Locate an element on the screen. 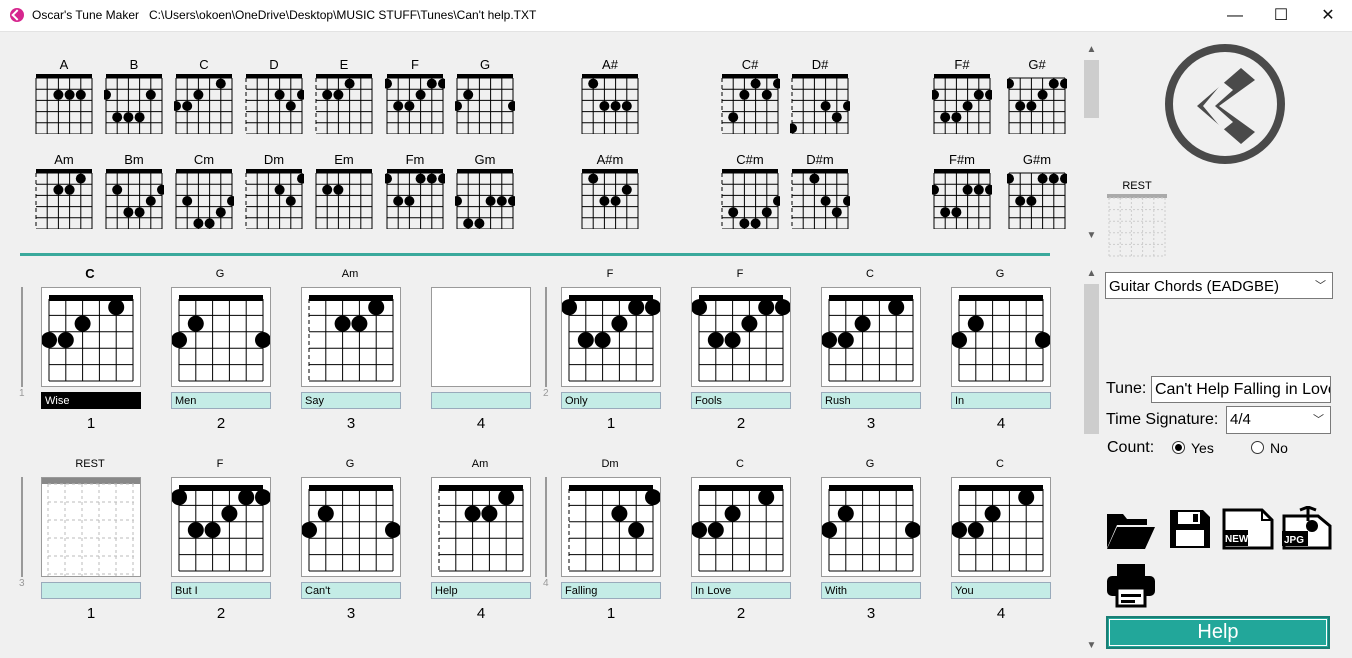 This screenshot has width=1352, height=658. palette-chord-dm is located at coordinates (274, 198).